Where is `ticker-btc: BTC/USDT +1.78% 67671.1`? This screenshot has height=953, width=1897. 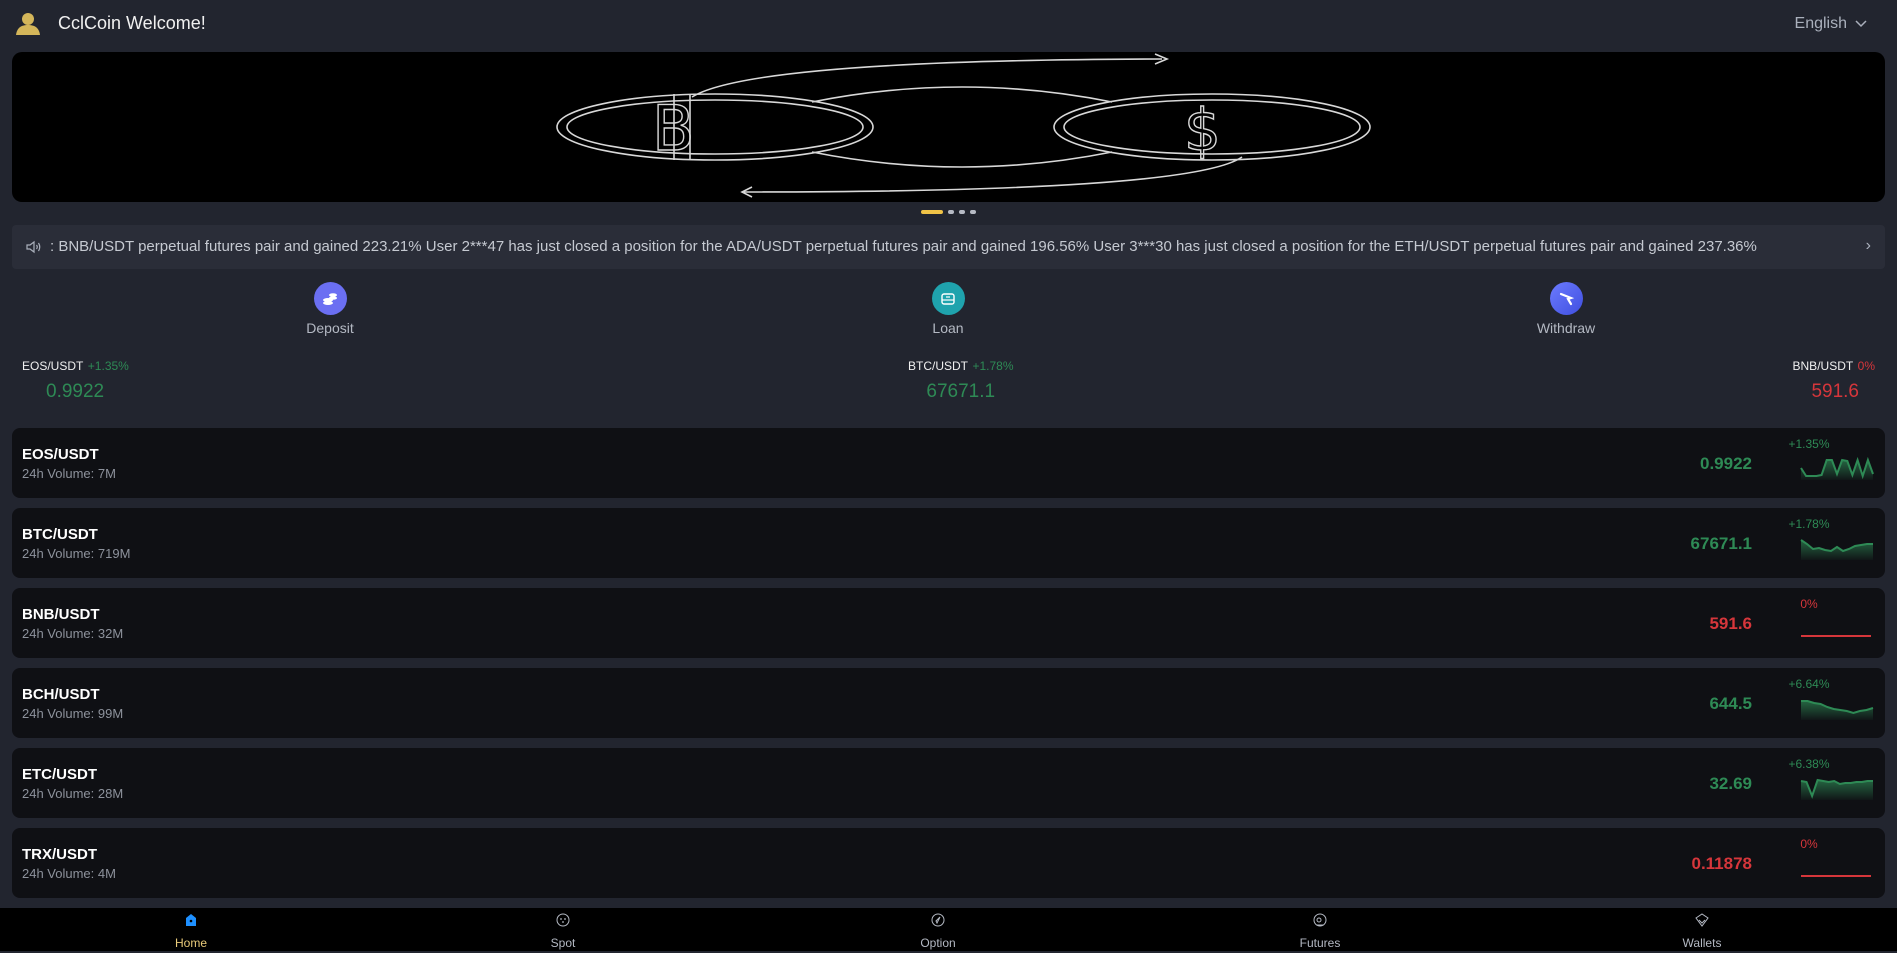 ticker-btc: BTC/USDT +1.78% 67671.1 is located at coordinates (961, 380).